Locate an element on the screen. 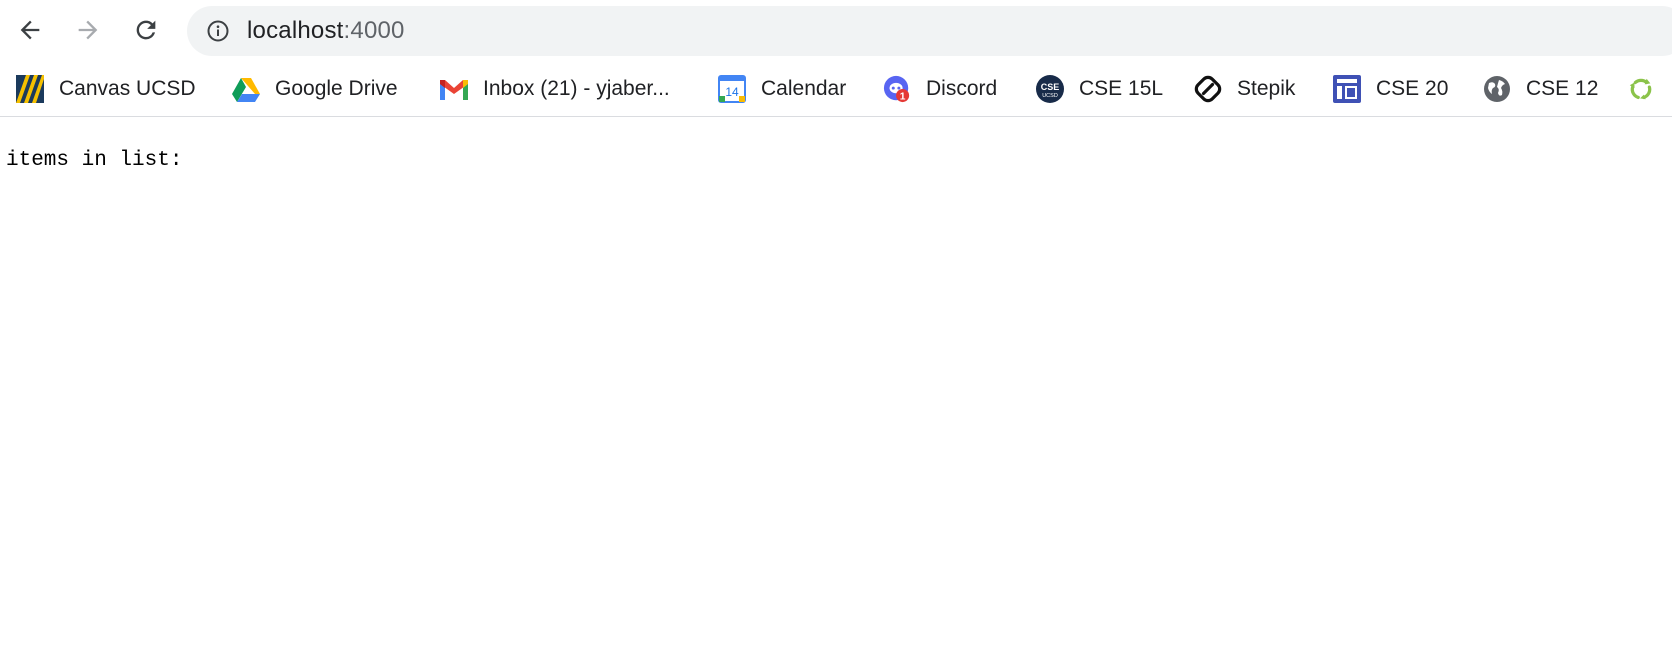  browser-toolbar: localhost:4000 is located at coordinates (836, 29).